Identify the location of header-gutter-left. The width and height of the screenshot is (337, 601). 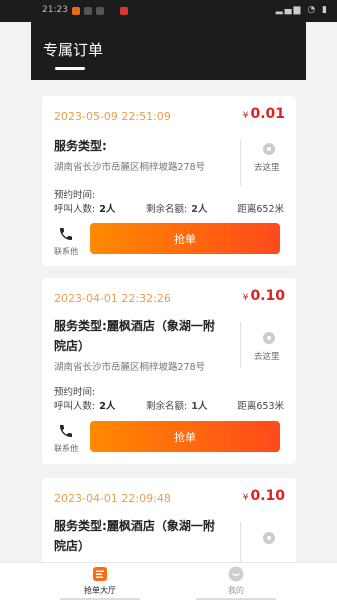
(15, 51).